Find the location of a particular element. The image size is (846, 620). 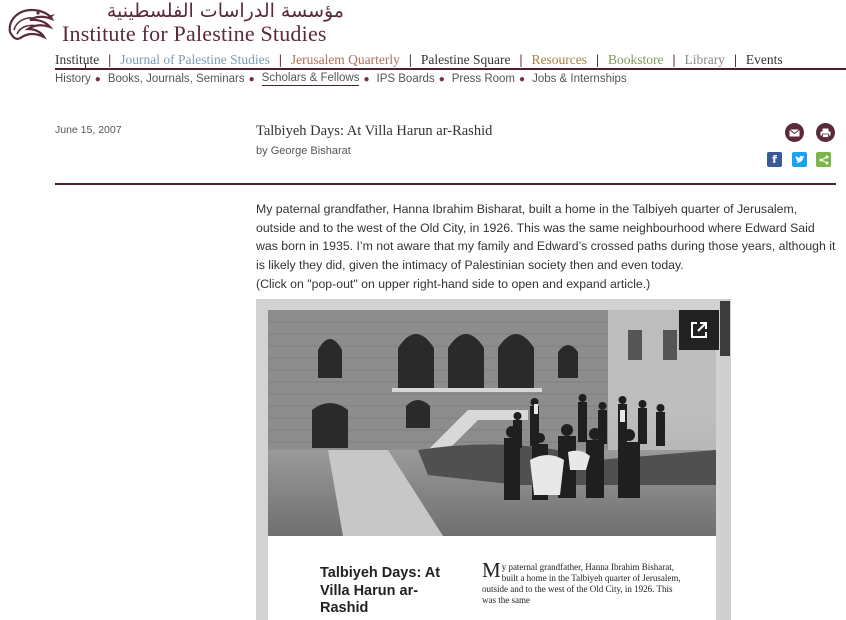

print-button is located at coordinates (825, 132).